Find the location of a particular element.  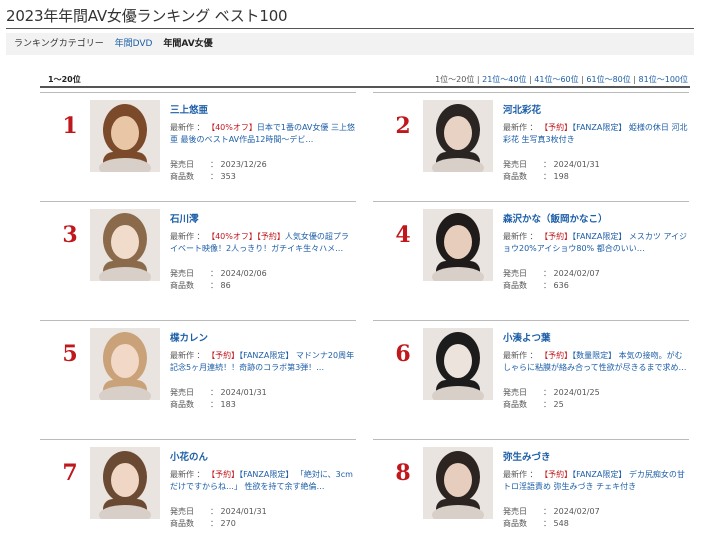

release-date: 2024/02/07 is located at coordinates (576, 273).